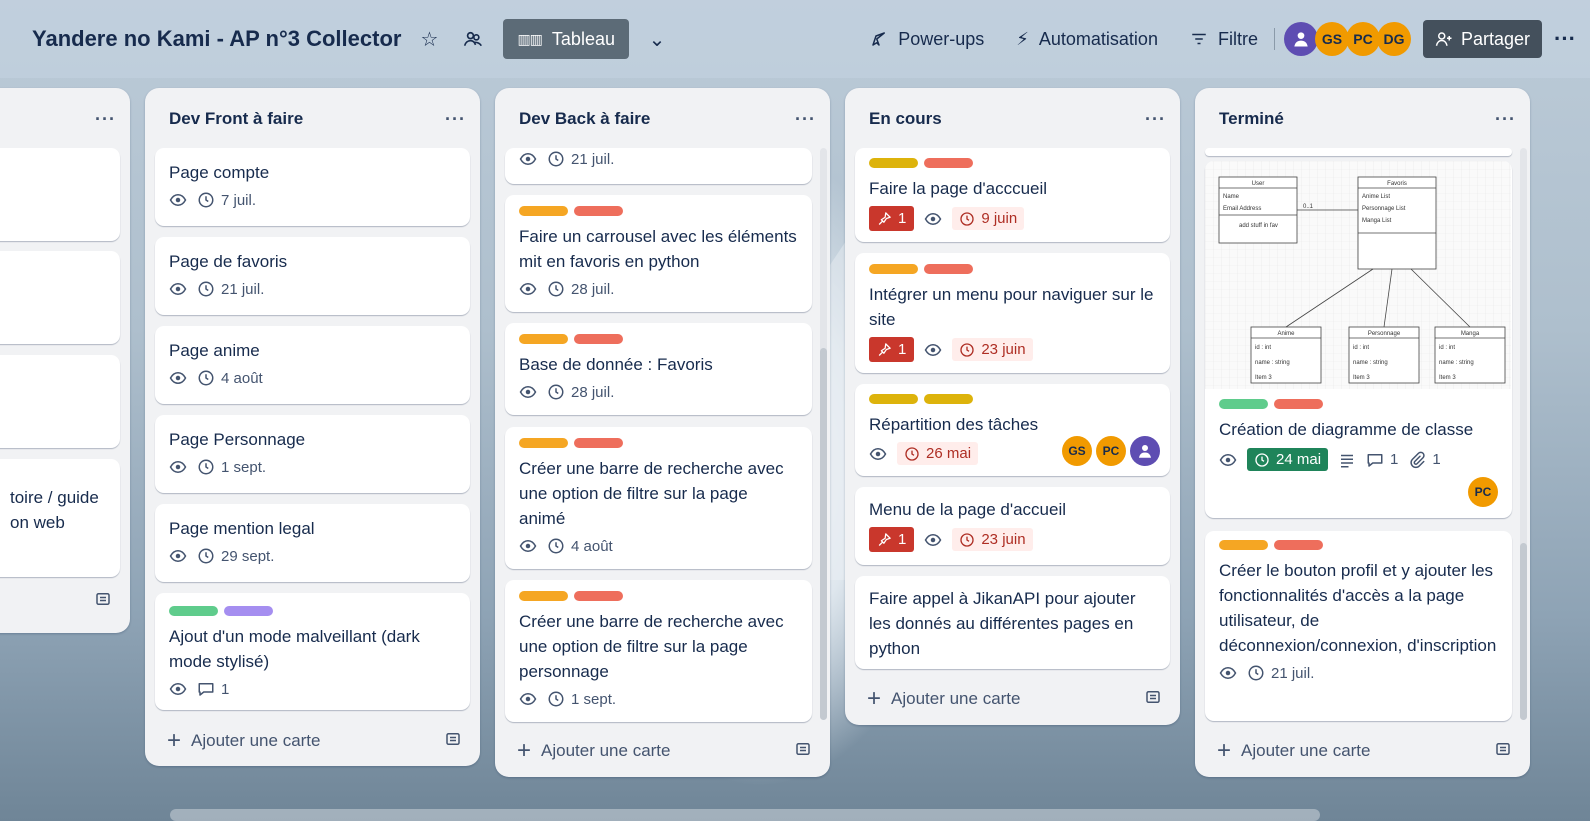 The width and height of the screenshot is (1590, 821). Describe the element at coordinates (1346, 429) in the screenshot. I see `card-title: Création de diagramme de classe` at that location.